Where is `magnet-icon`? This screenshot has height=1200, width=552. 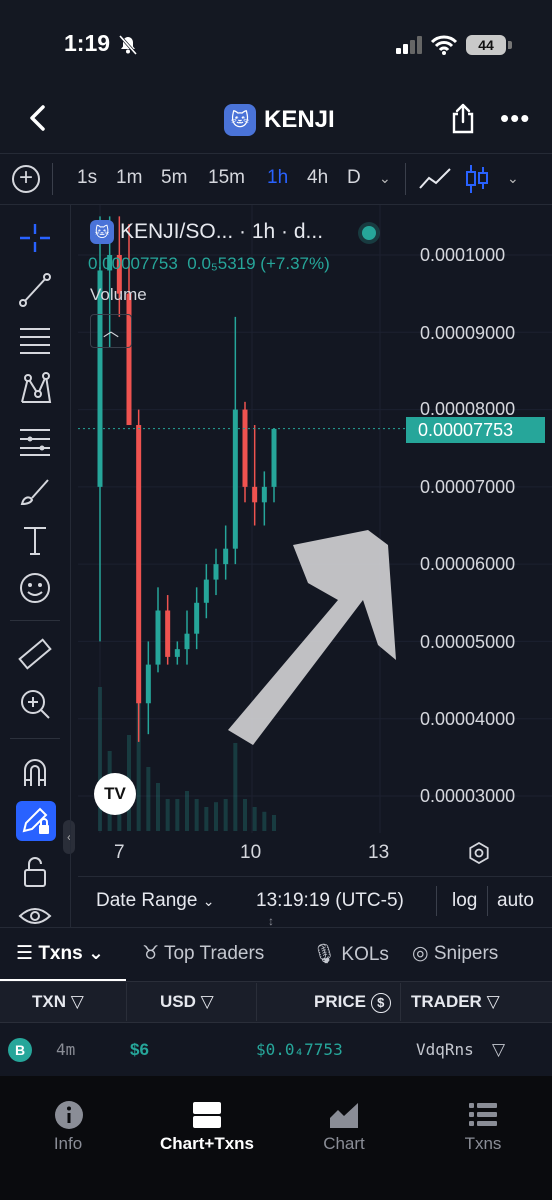 magnet-icon is located at coordinates (35, 772).